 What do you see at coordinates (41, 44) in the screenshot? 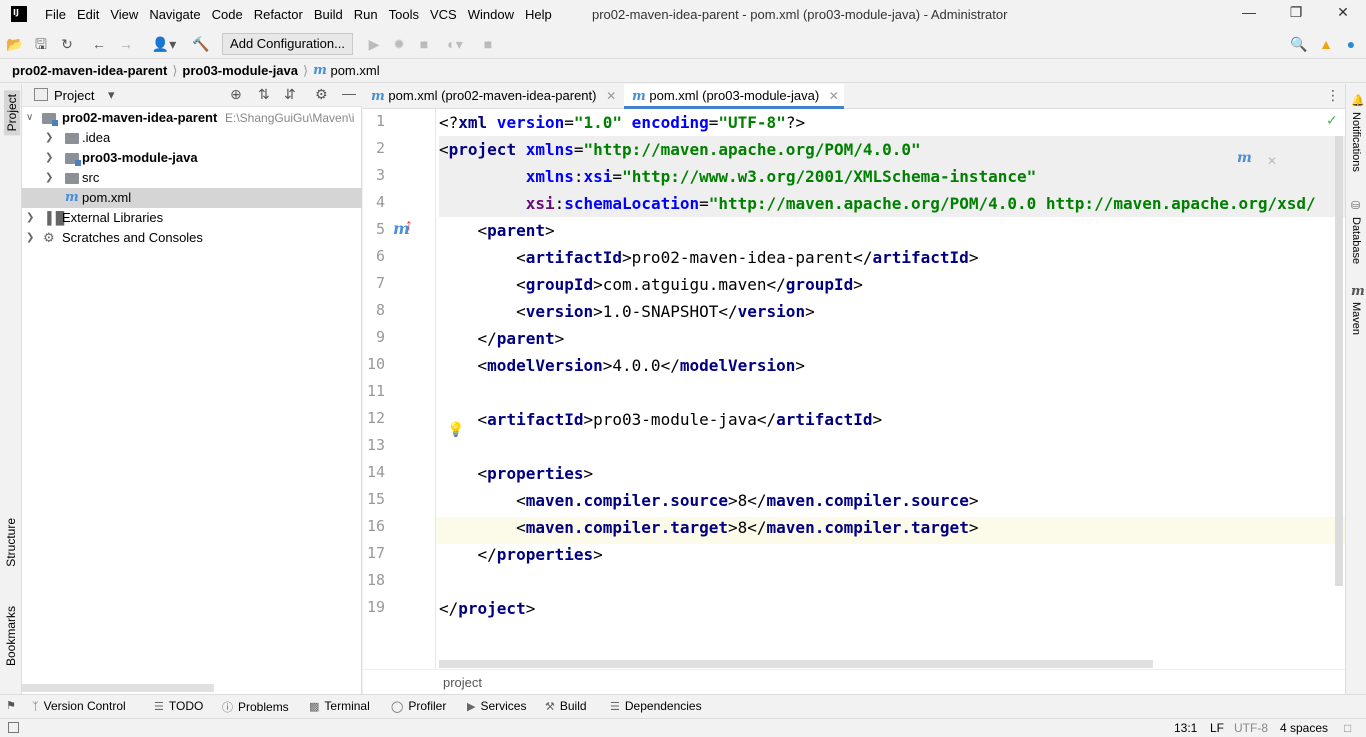
I see `save-icon: 🖫` at bounding box center [41, 44].